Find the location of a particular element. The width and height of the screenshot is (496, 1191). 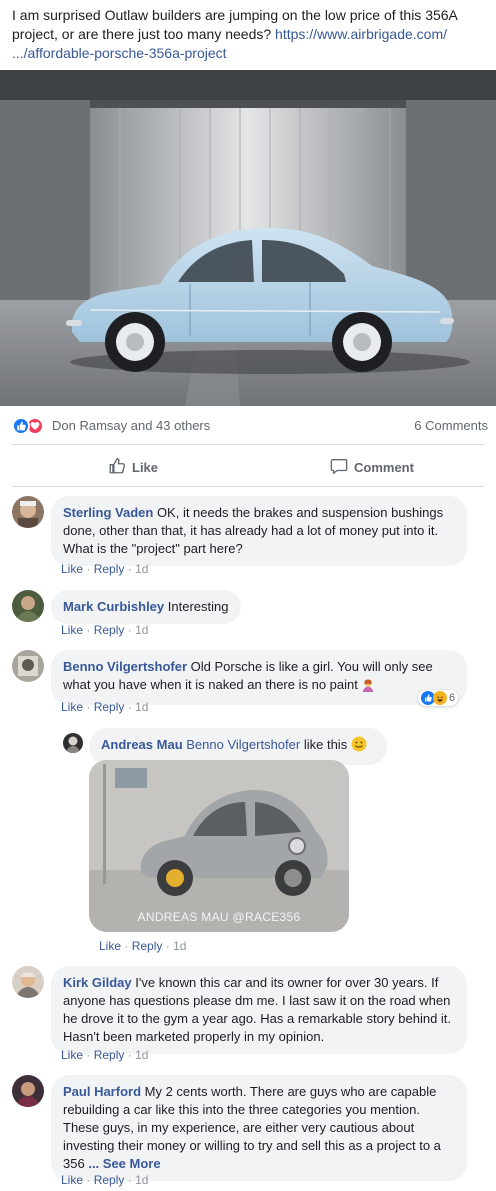

woman-shrugging-emoji is located at coordinates (368, 687).